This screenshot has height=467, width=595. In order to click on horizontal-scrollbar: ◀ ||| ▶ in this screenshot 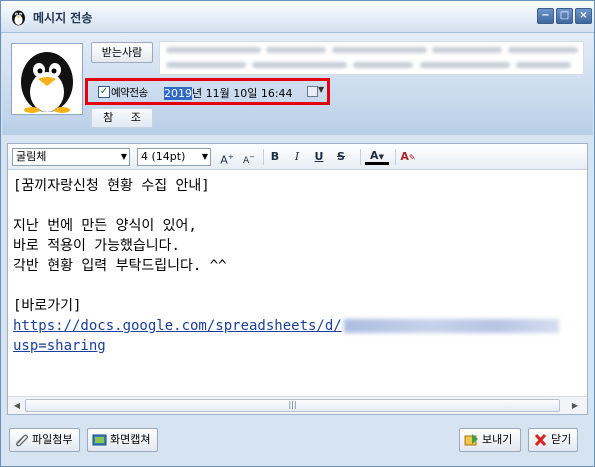, I will do `click(297, 405)`.